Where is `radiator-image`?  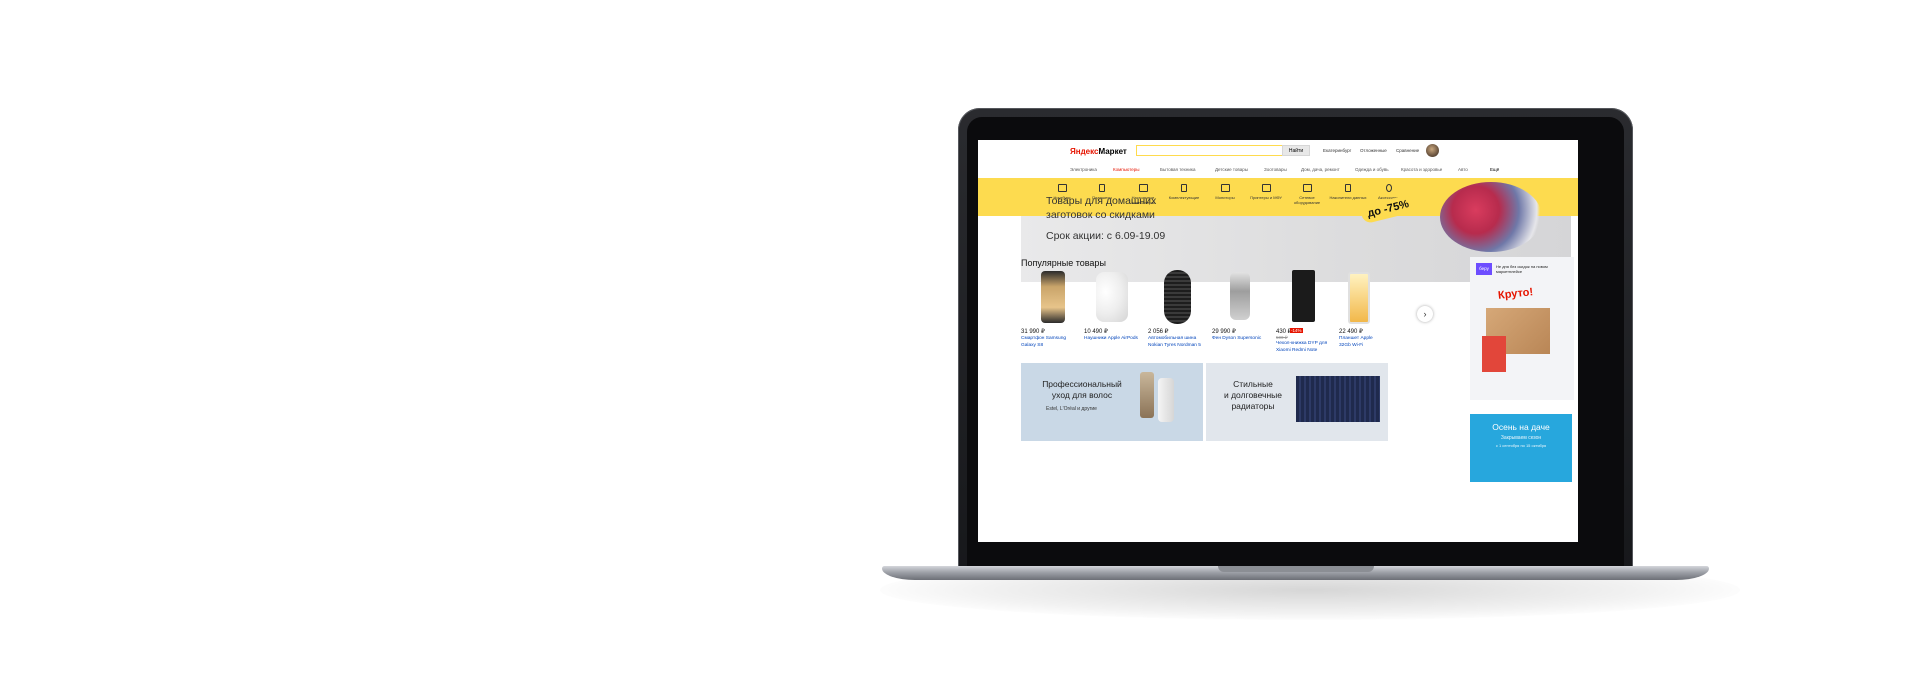 radiator-image is located at coordinates (1338, 399).